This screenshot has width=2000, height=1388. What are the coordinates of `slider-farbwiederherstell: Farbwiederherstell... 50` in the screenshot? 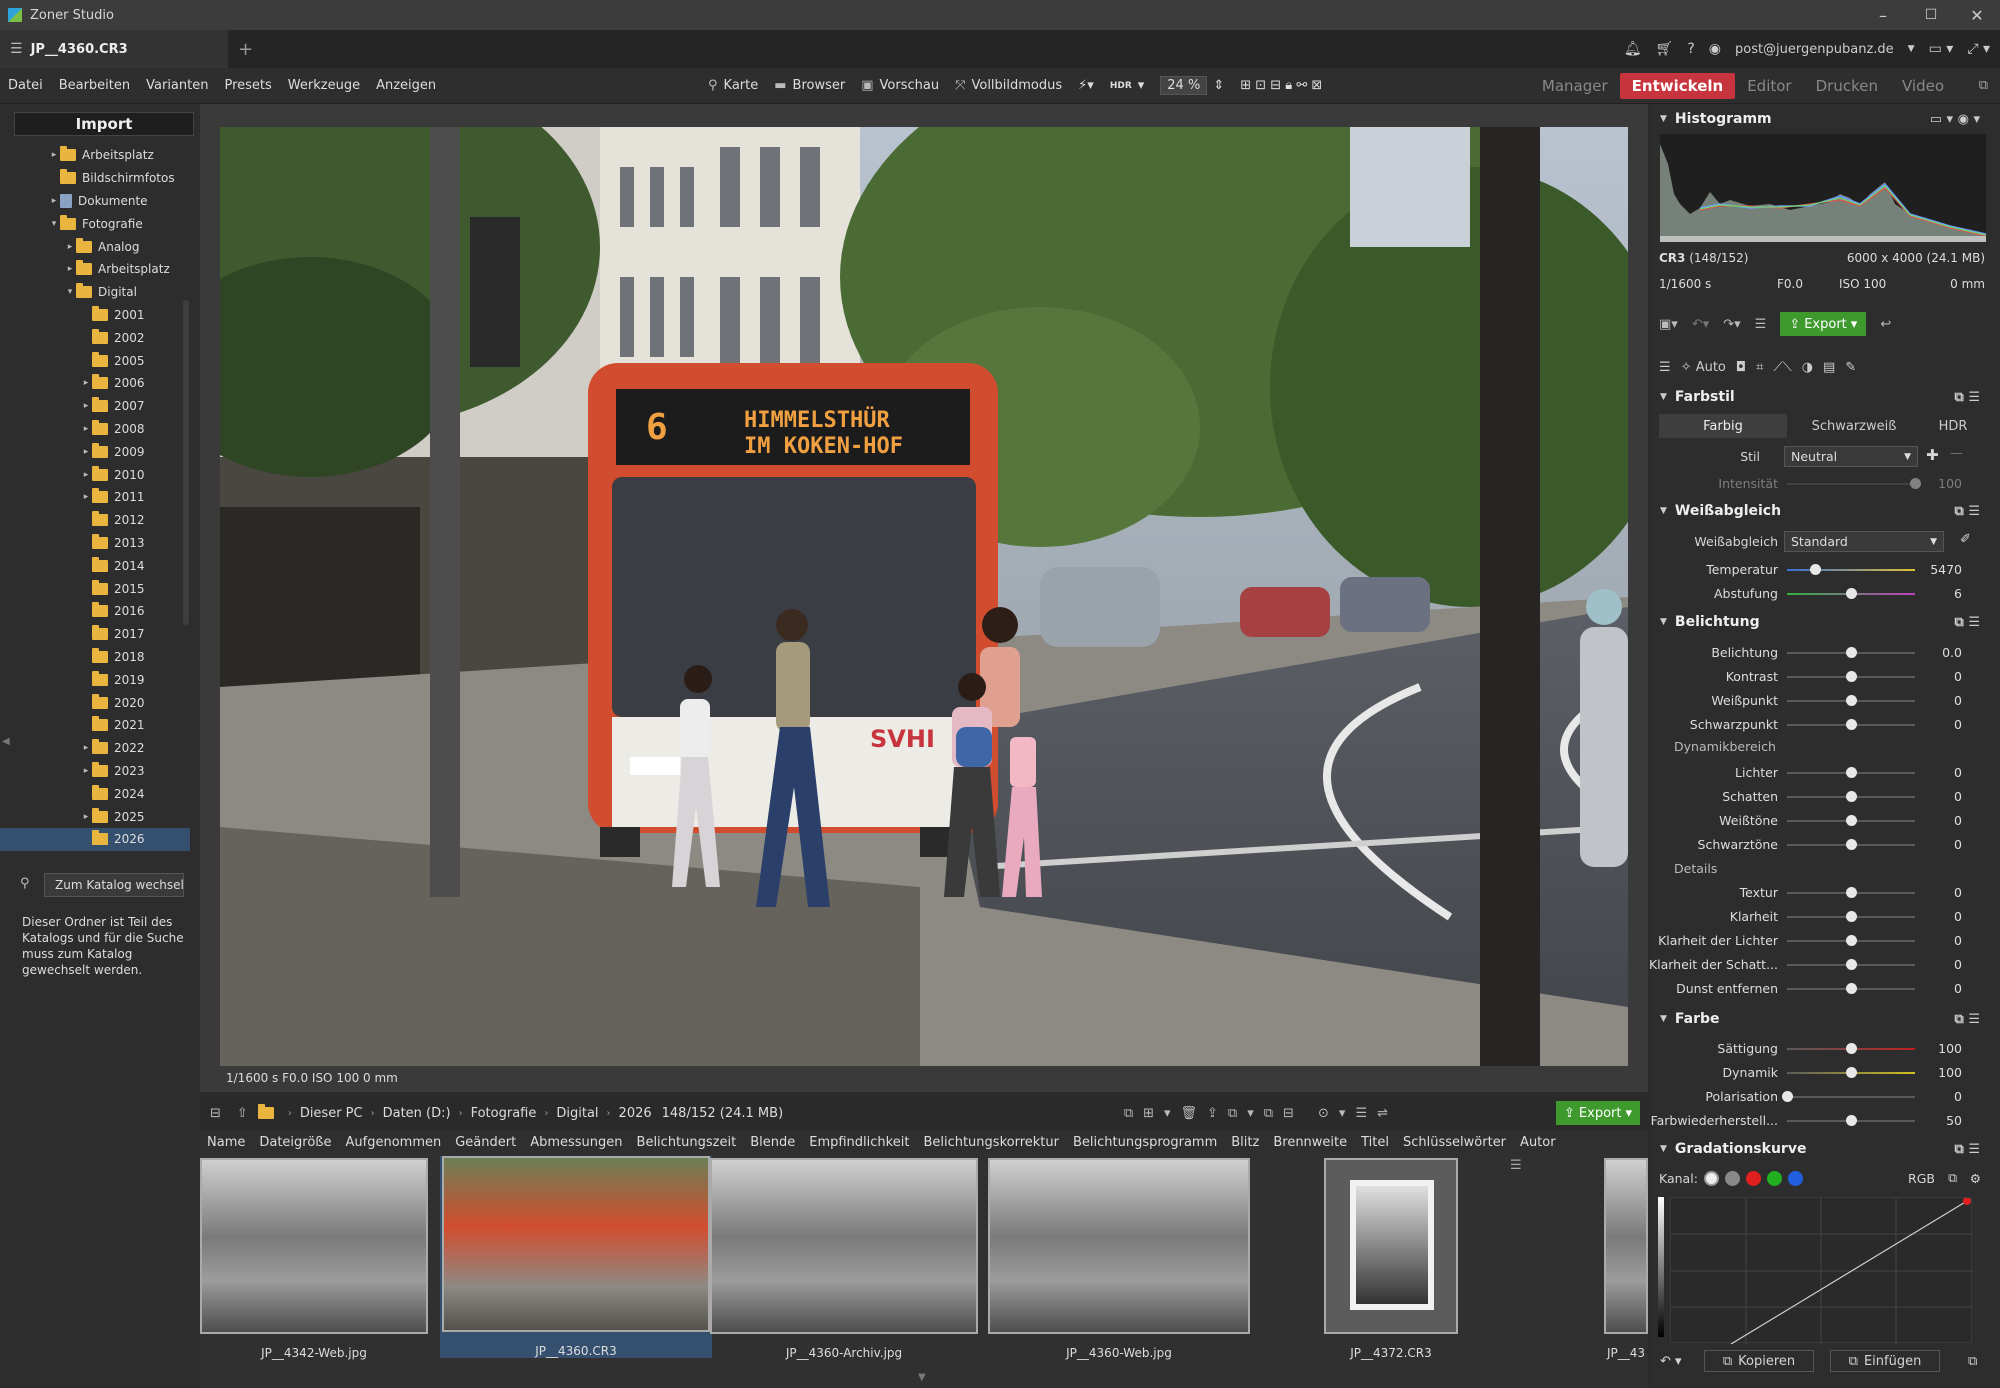 It's located at (1820, 1121).